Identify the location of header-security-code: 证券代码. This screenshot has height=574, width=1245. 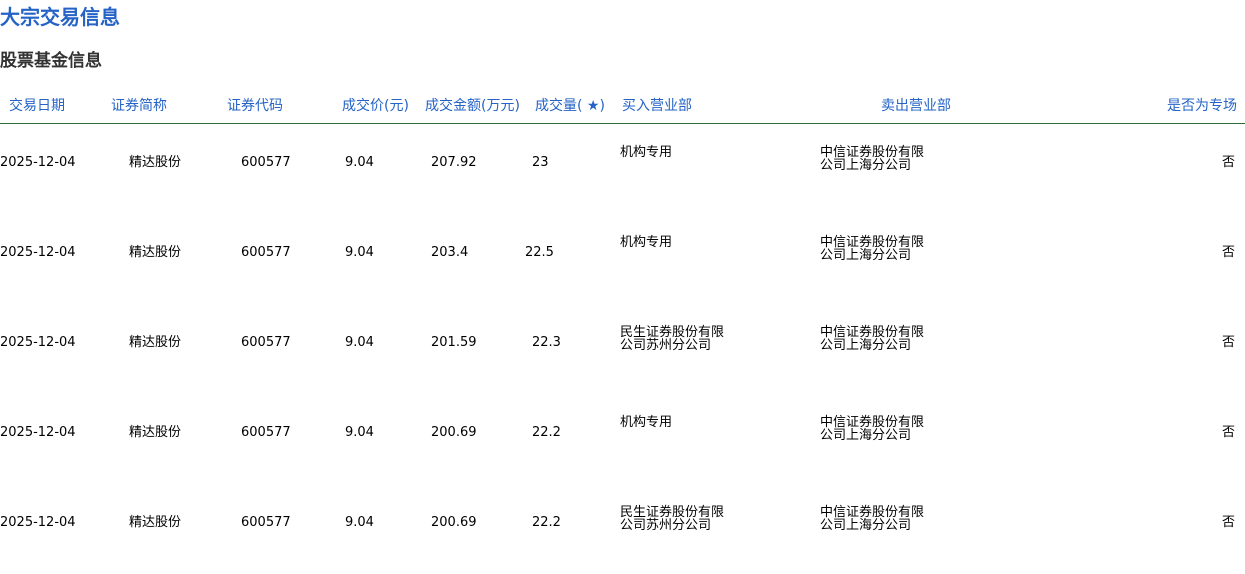
(255, 106).